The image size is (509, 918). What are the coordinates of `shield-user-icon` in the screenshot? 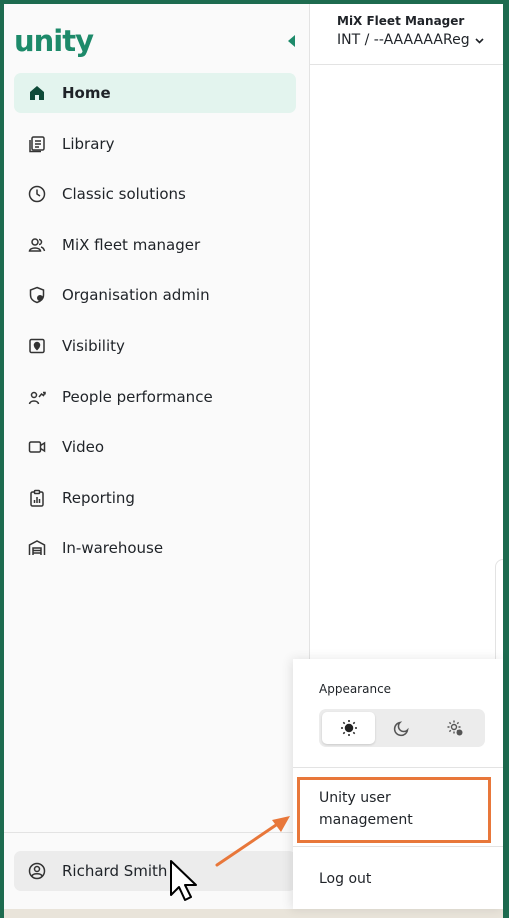 It's located at (37, 295).